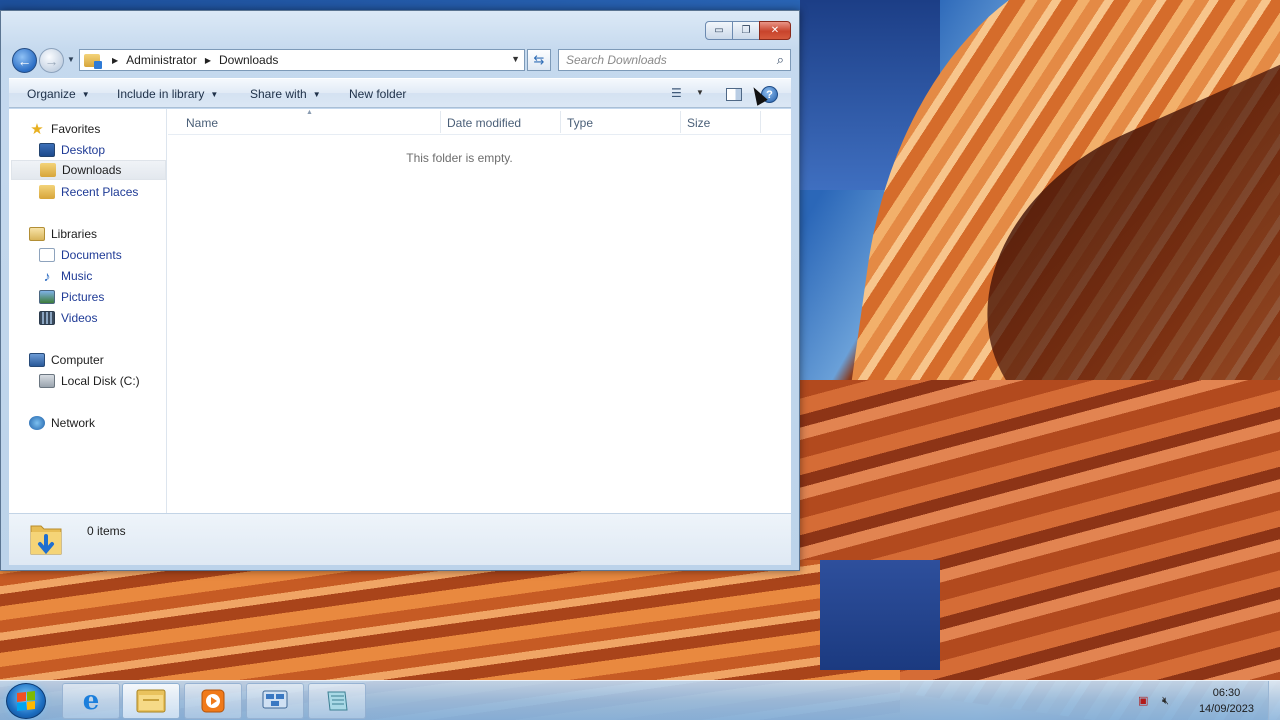 The width and height of the screenshot is (1280, 720). Describe the element at coordinates (679, 93) in the screenshot. I see `change-view-icon: ☰` at that location.